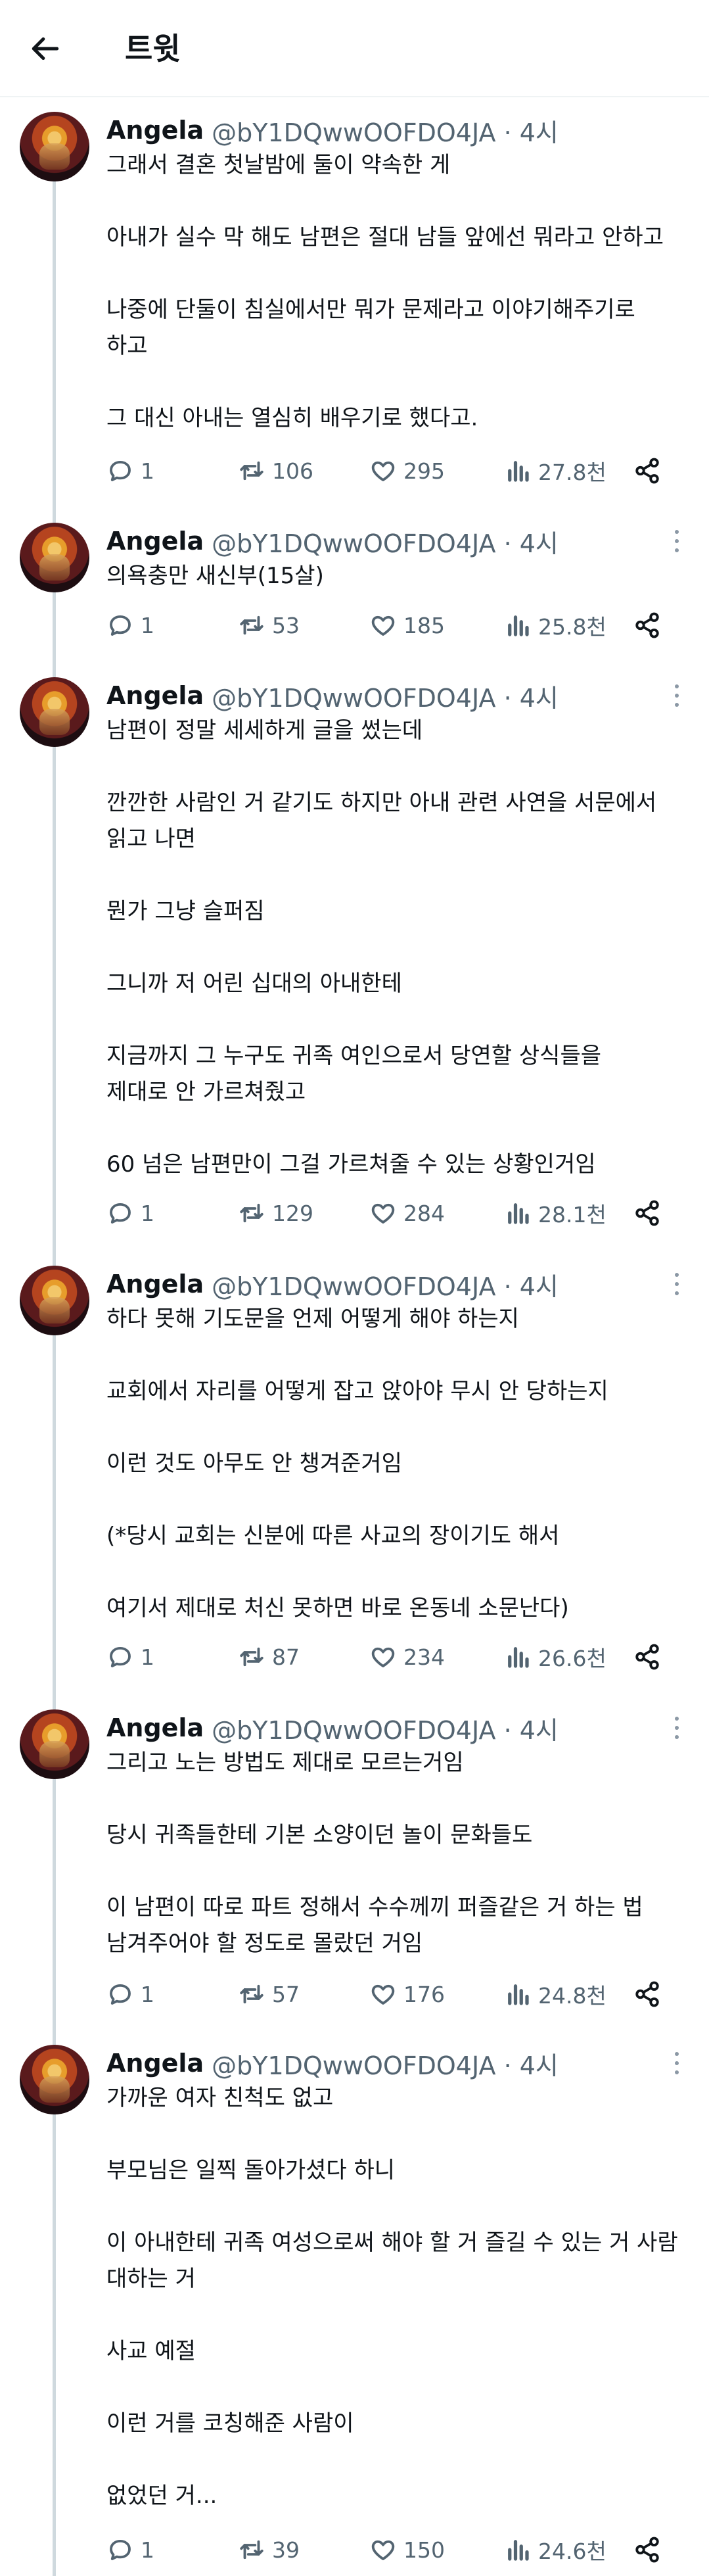  Describe the element at coordinates (555, 1657) in the screenshot. I see `views-button: 26.6천` at that location.